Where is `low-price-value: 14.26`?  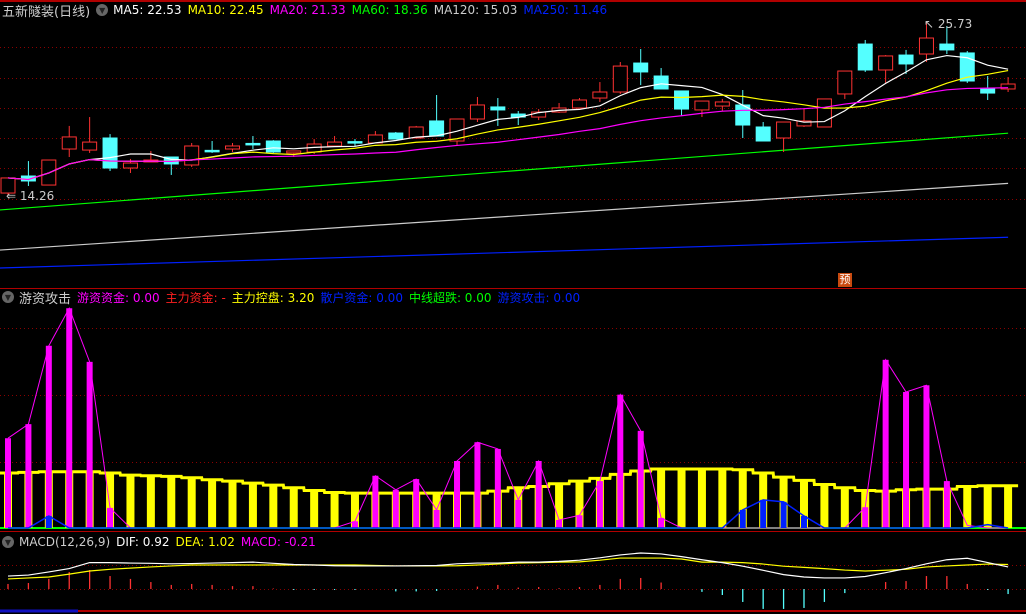
low-price-value: 14.26 is located at coordinates (37, 196).